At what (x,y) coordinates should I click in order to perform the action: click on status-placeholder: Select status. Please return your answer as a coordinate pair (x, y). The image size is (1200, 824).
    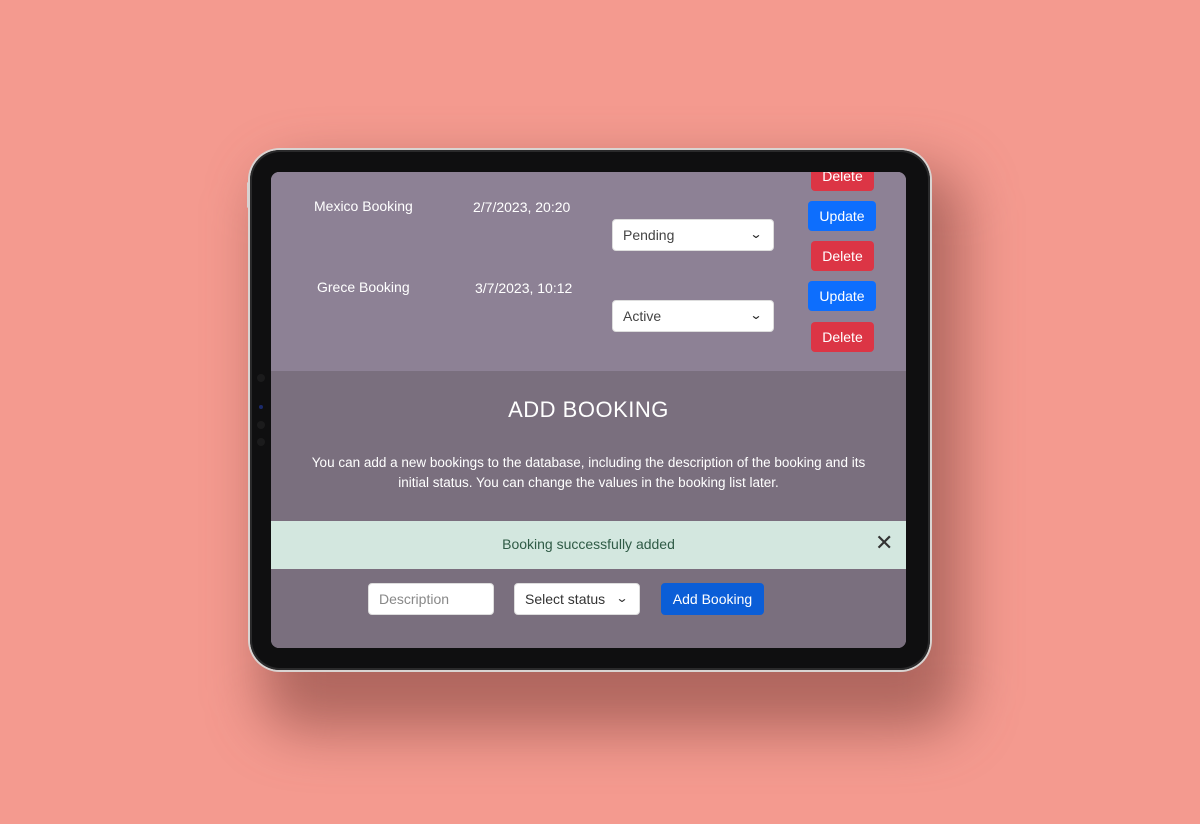
    Looking at the image, I should click on (565, 599).